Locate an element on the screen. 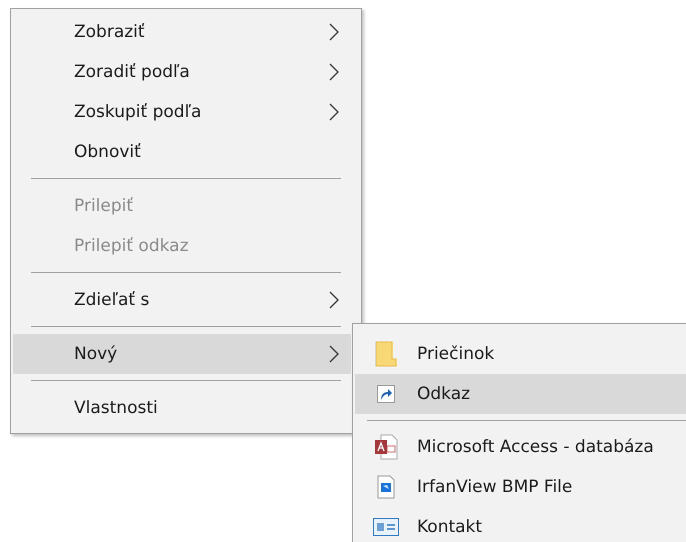 Image resolution: width=686 pixels, height=542 pixels. menu-item: Zdieľať s is located at coordinates (182, 300).